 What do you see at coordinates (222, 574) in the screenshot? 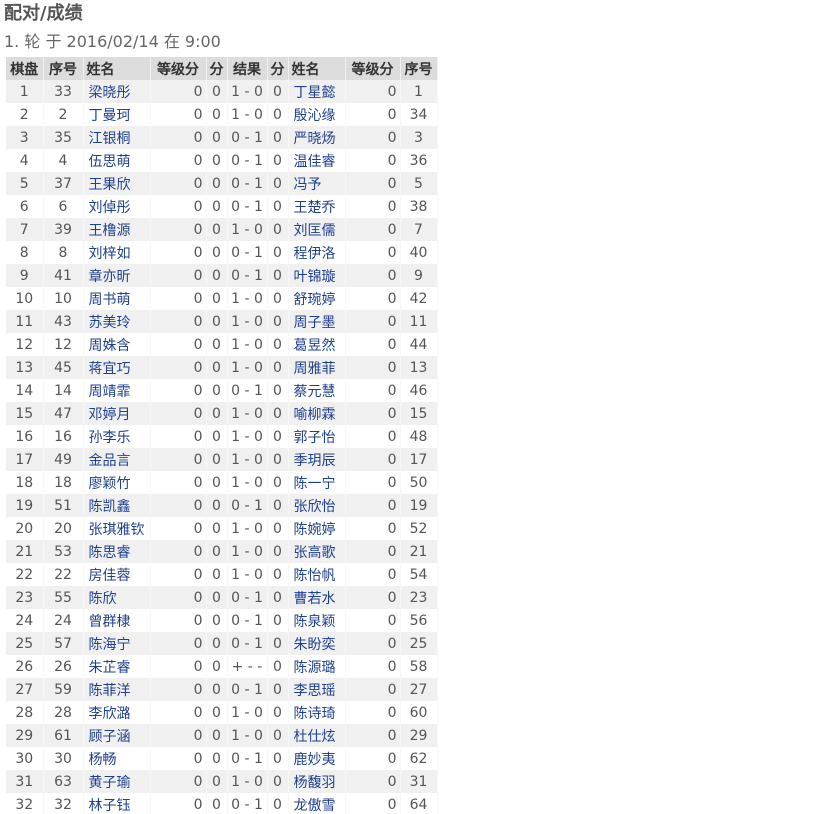
I see `table-row: 22 22 房佳蓉 0 0 1 - 0 0 陈怡帆 0 54` at bounding box center [222, 574].